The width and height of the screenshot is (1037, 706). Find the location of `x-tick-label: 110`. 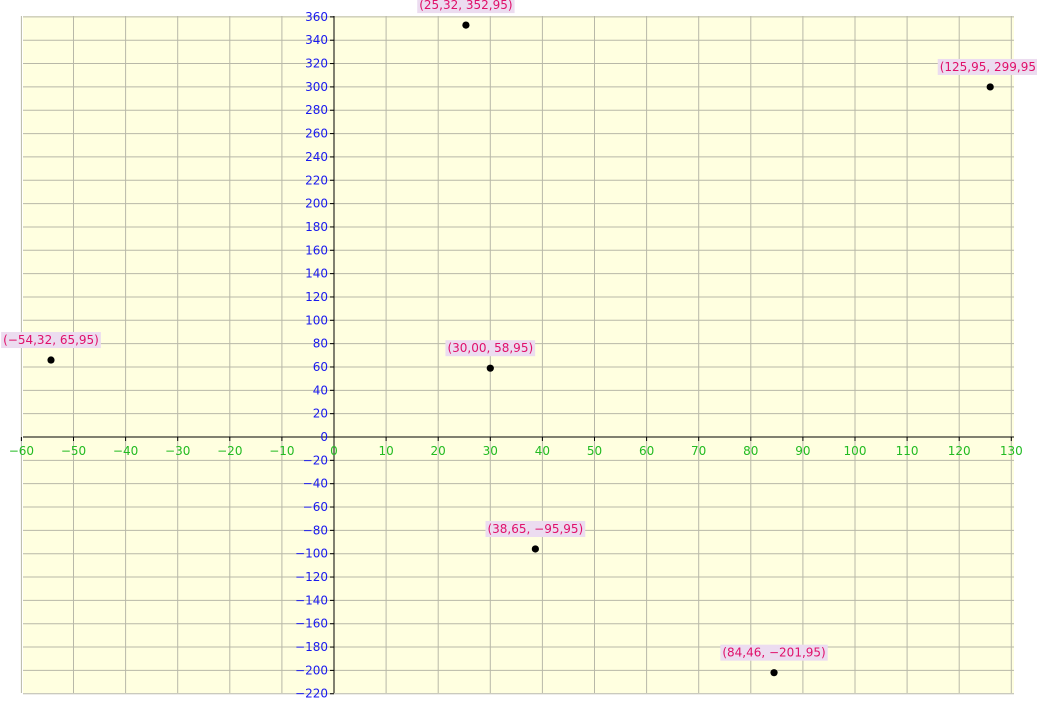

x-tick-label: 110 is located at coordinates (907, 451).